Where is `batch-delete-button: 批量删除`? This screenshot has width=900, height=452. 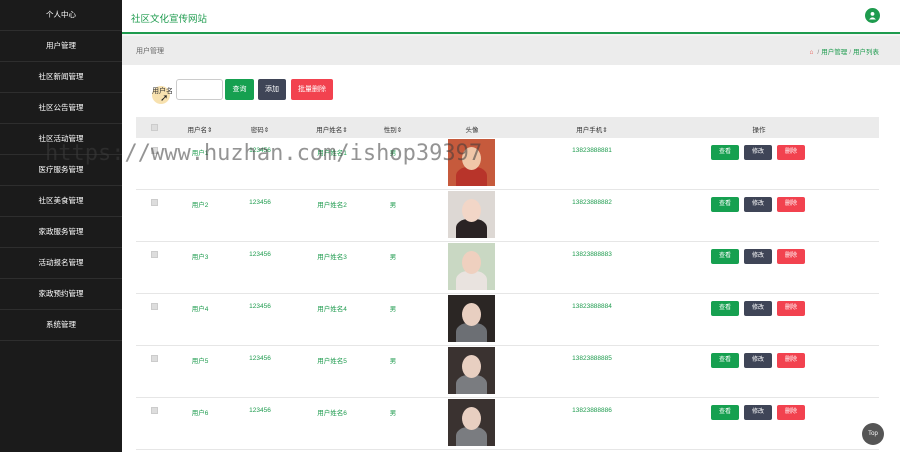 batch-delete-button: 批量删除 is located at coordinates (312, 89).